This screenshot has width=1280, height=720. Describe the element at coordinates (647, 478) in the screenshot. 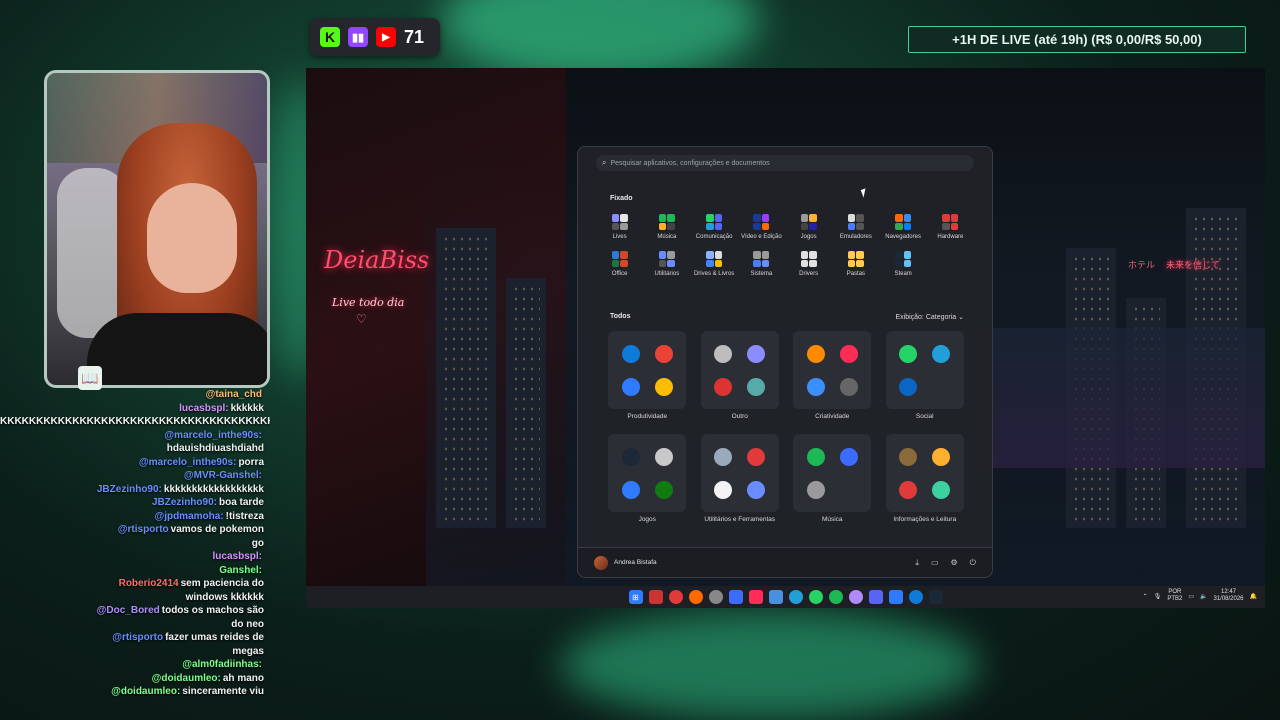

I see `category-folder: Jogos` at that location.